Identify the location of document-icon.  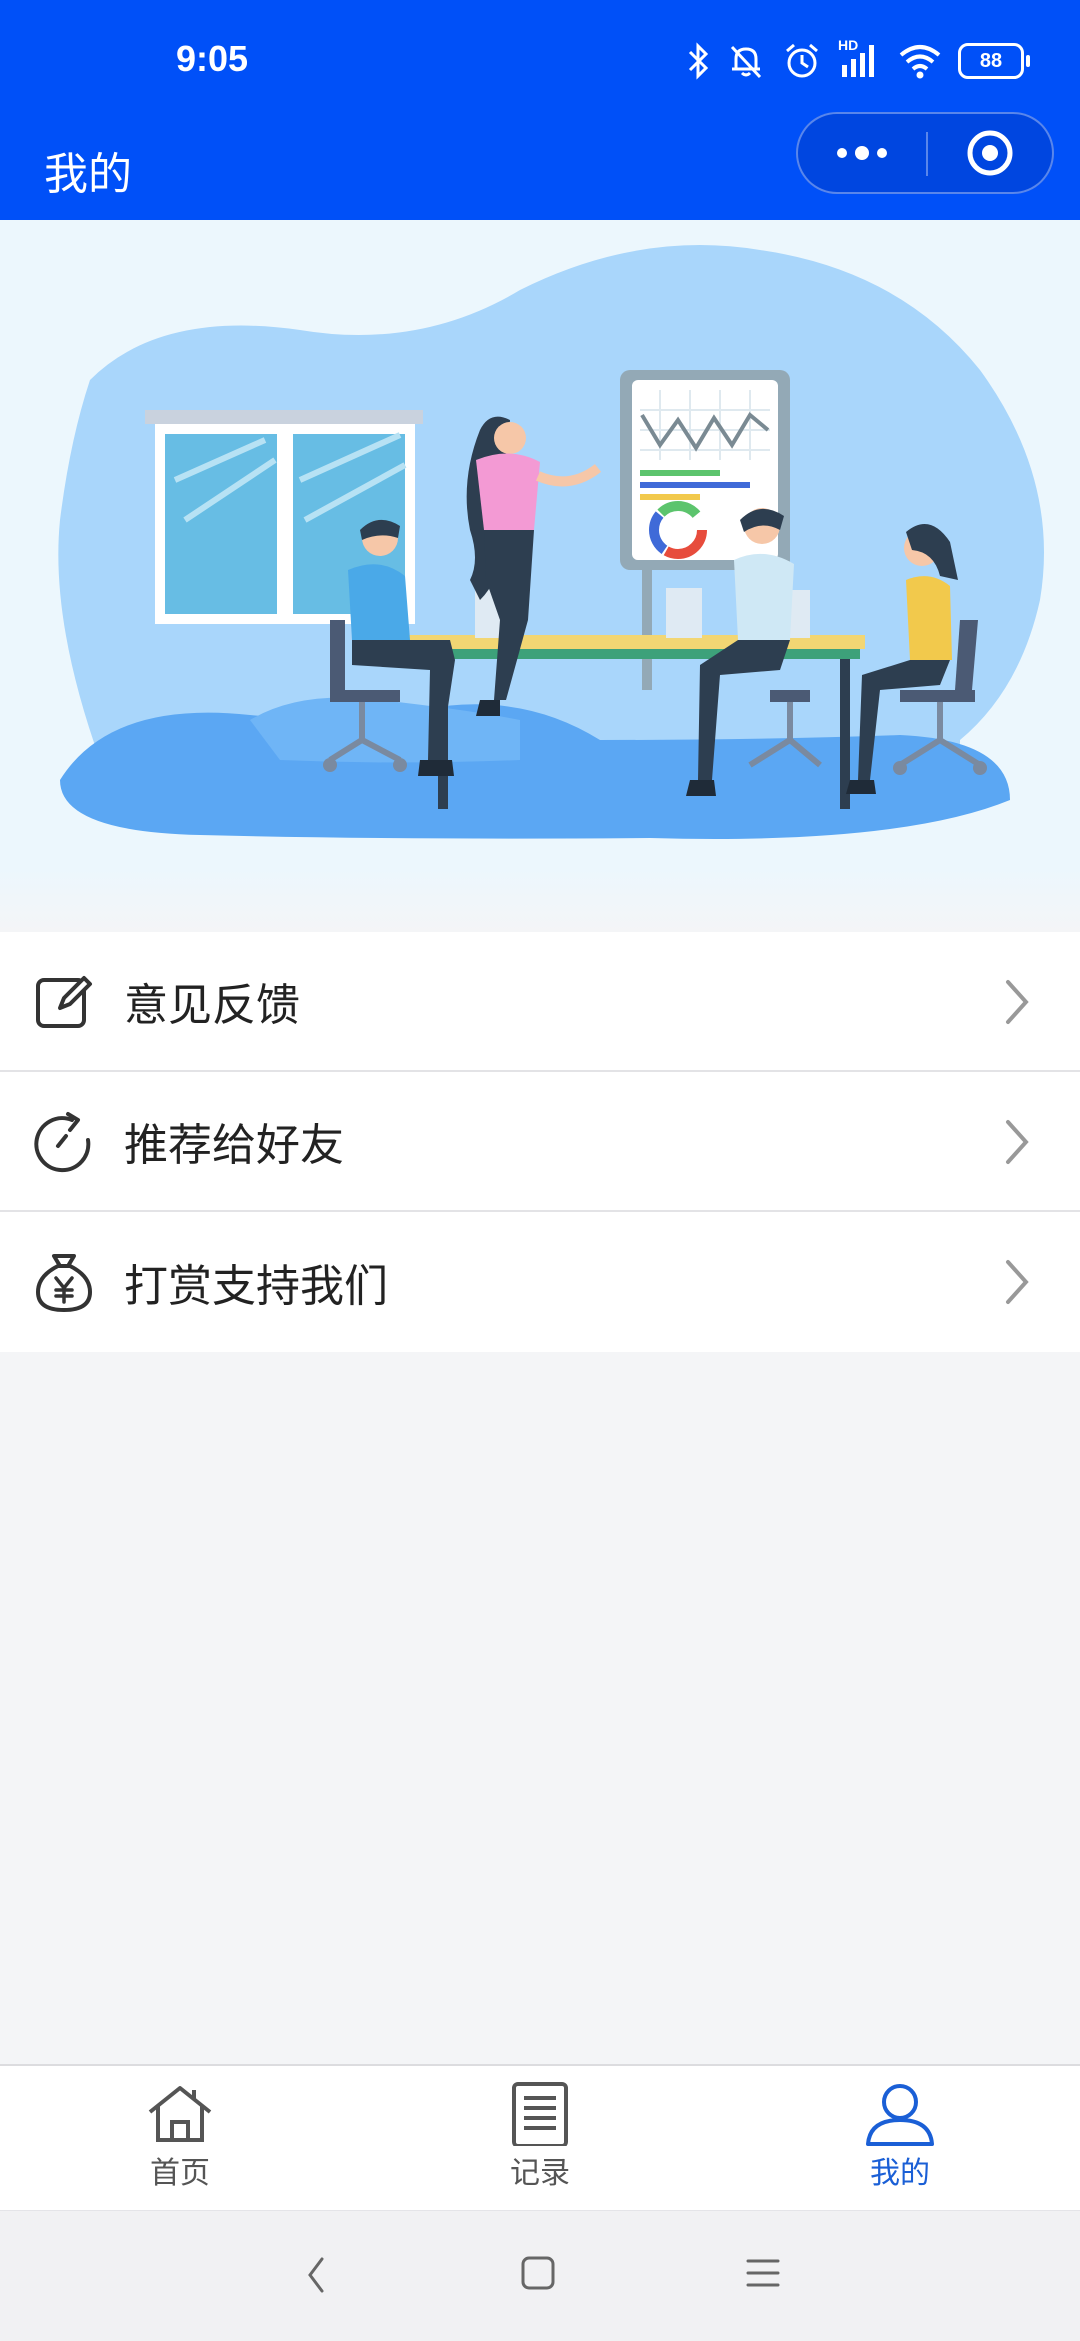
(540, 2114).